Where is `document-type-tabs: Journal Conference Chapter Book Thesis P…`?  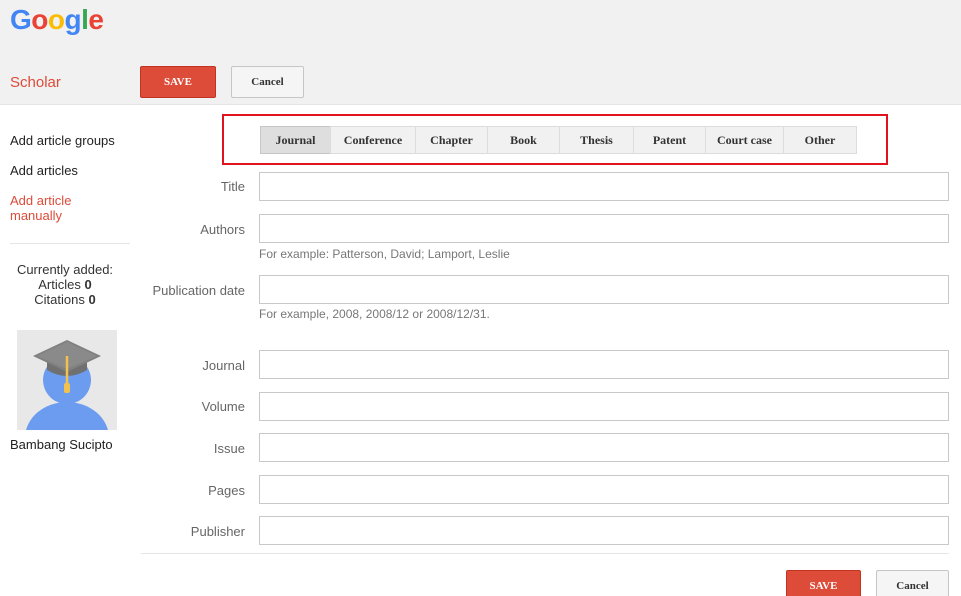
document-type-tabs: Journal Conference Chapter Book Thesis P… is located at coordinates (558, 140).